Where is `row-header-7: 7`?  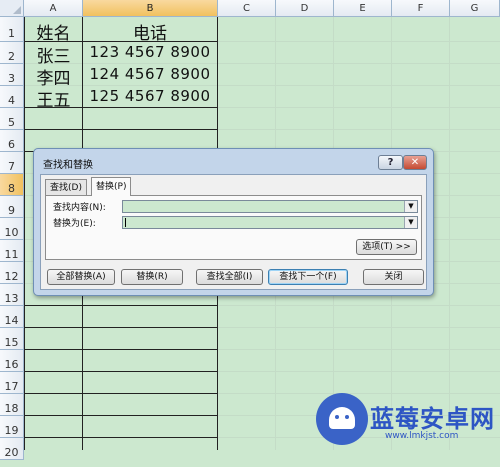 row-header-7: 7 is located at coordinates (12, 163).